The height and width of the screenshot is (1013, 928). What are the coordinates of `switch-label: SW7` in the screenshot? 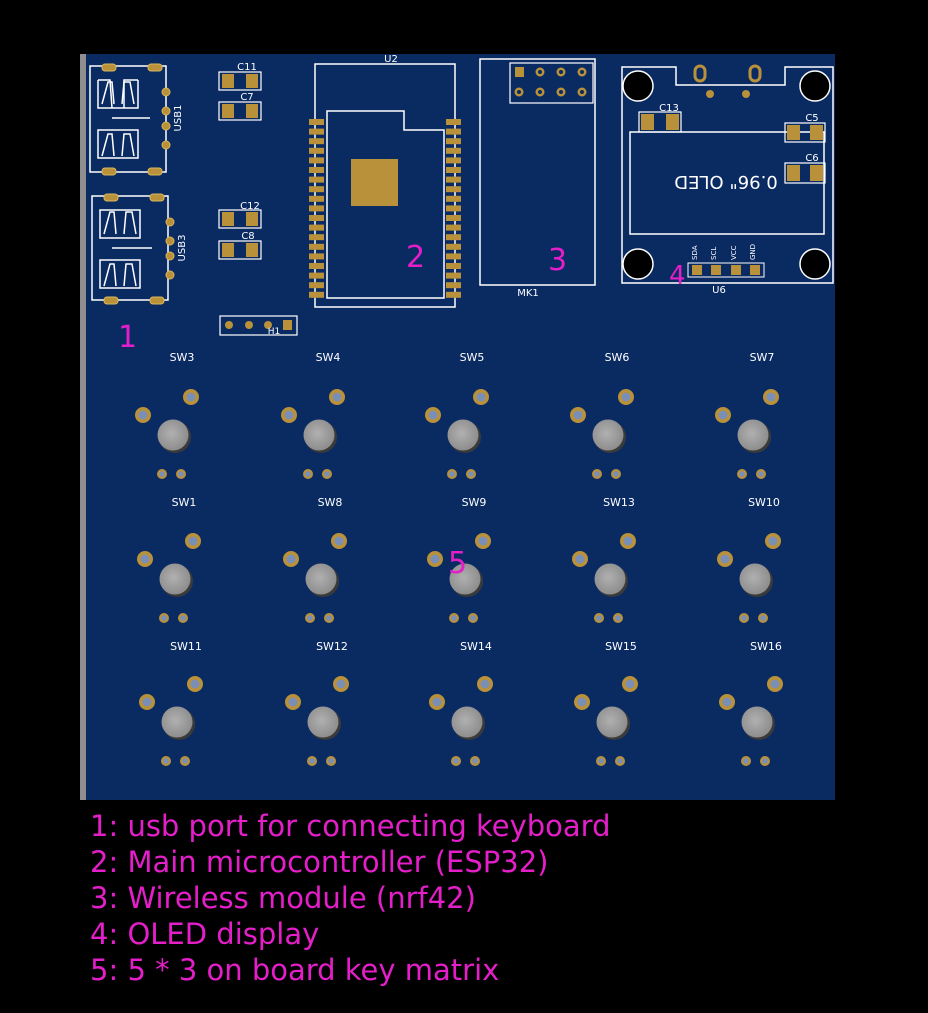 It's located at (762, 357).